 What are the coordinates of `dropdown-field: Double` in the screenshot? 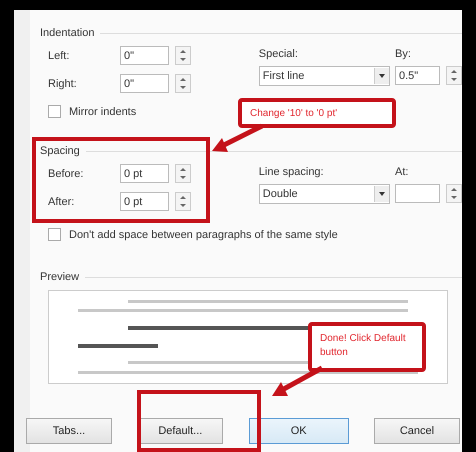 It's located at (324, 194).